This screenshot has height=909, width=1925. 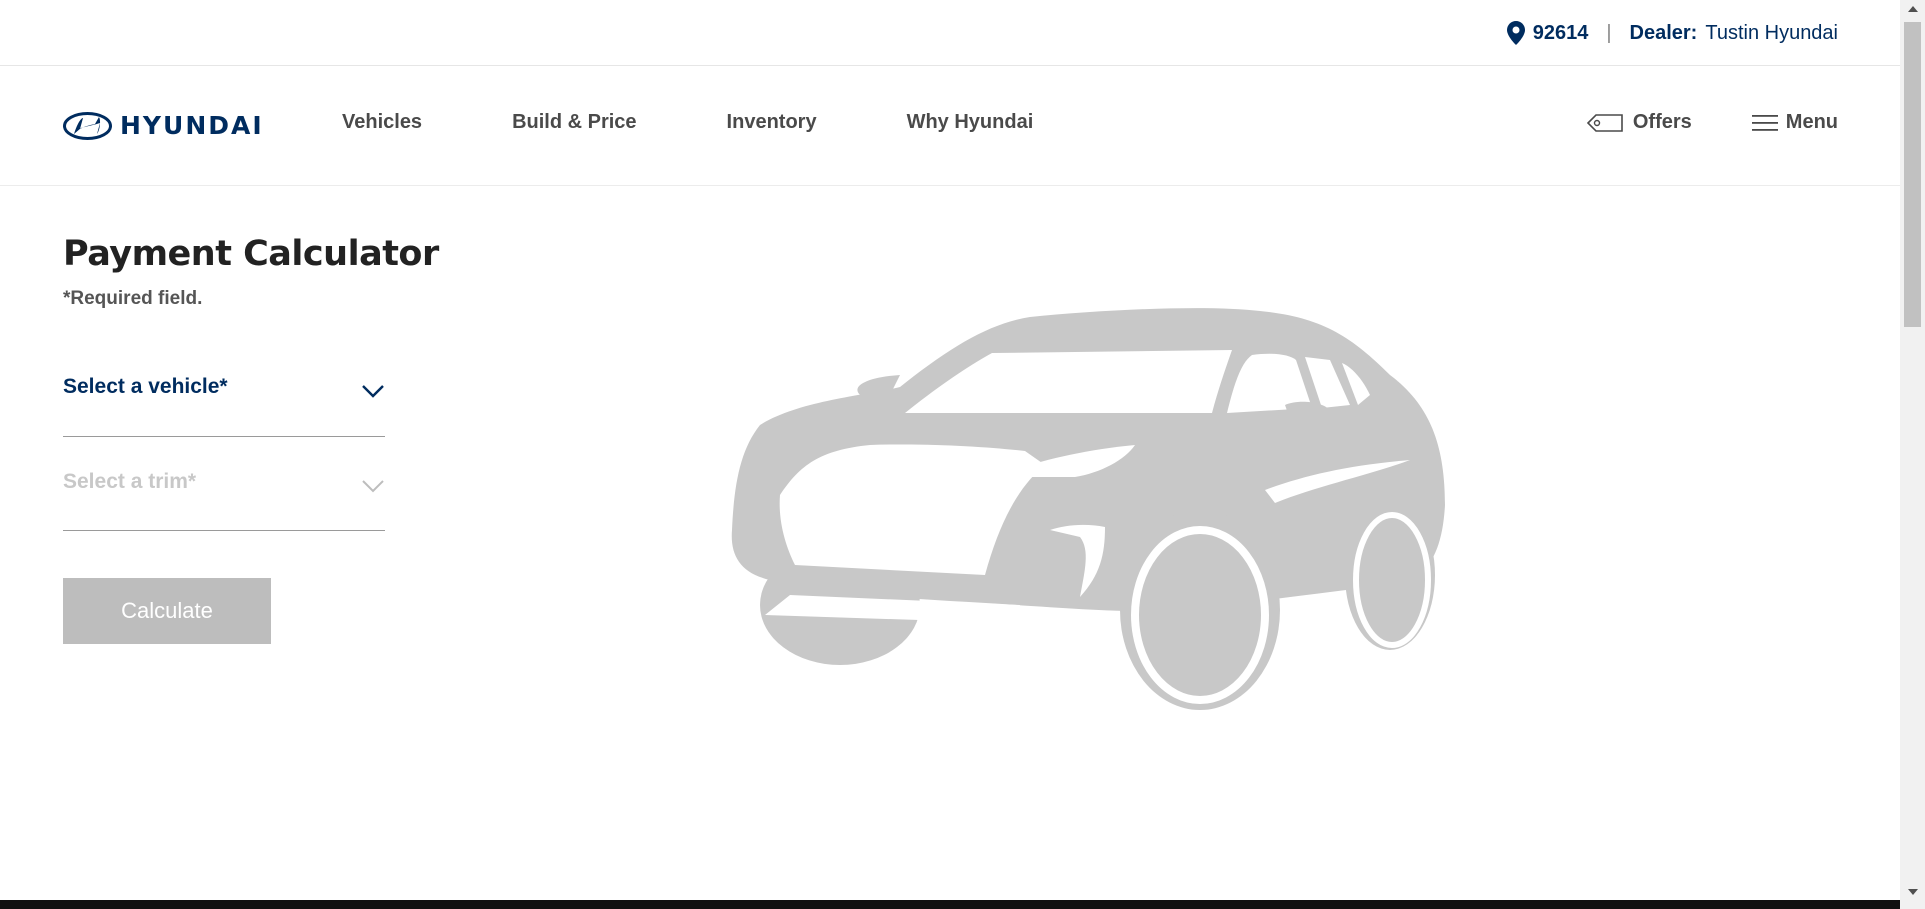 I want to click on hyundai-emblem-icon, so click(x=87, y=125).